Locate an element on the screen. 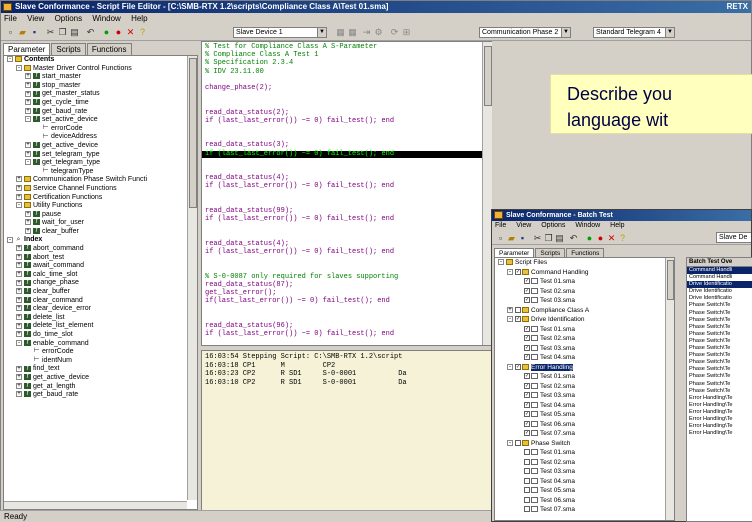  tree-item: + f get_at_length is located at coordinates (100, 387).